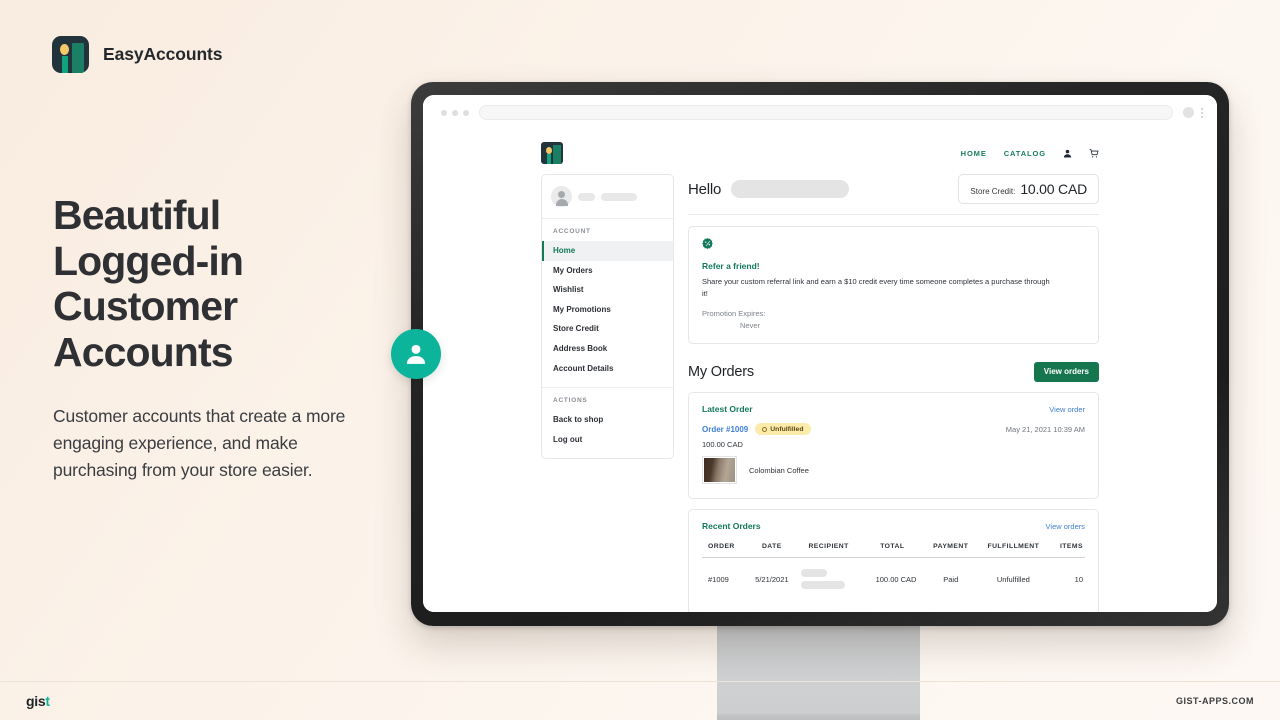 The height and width of the screenshot is (720, 1280). What do you see at coordinates (1066, 372) in the screenshot?
I see `view-orders-button: View orders` at bounding box center [1066, 372].